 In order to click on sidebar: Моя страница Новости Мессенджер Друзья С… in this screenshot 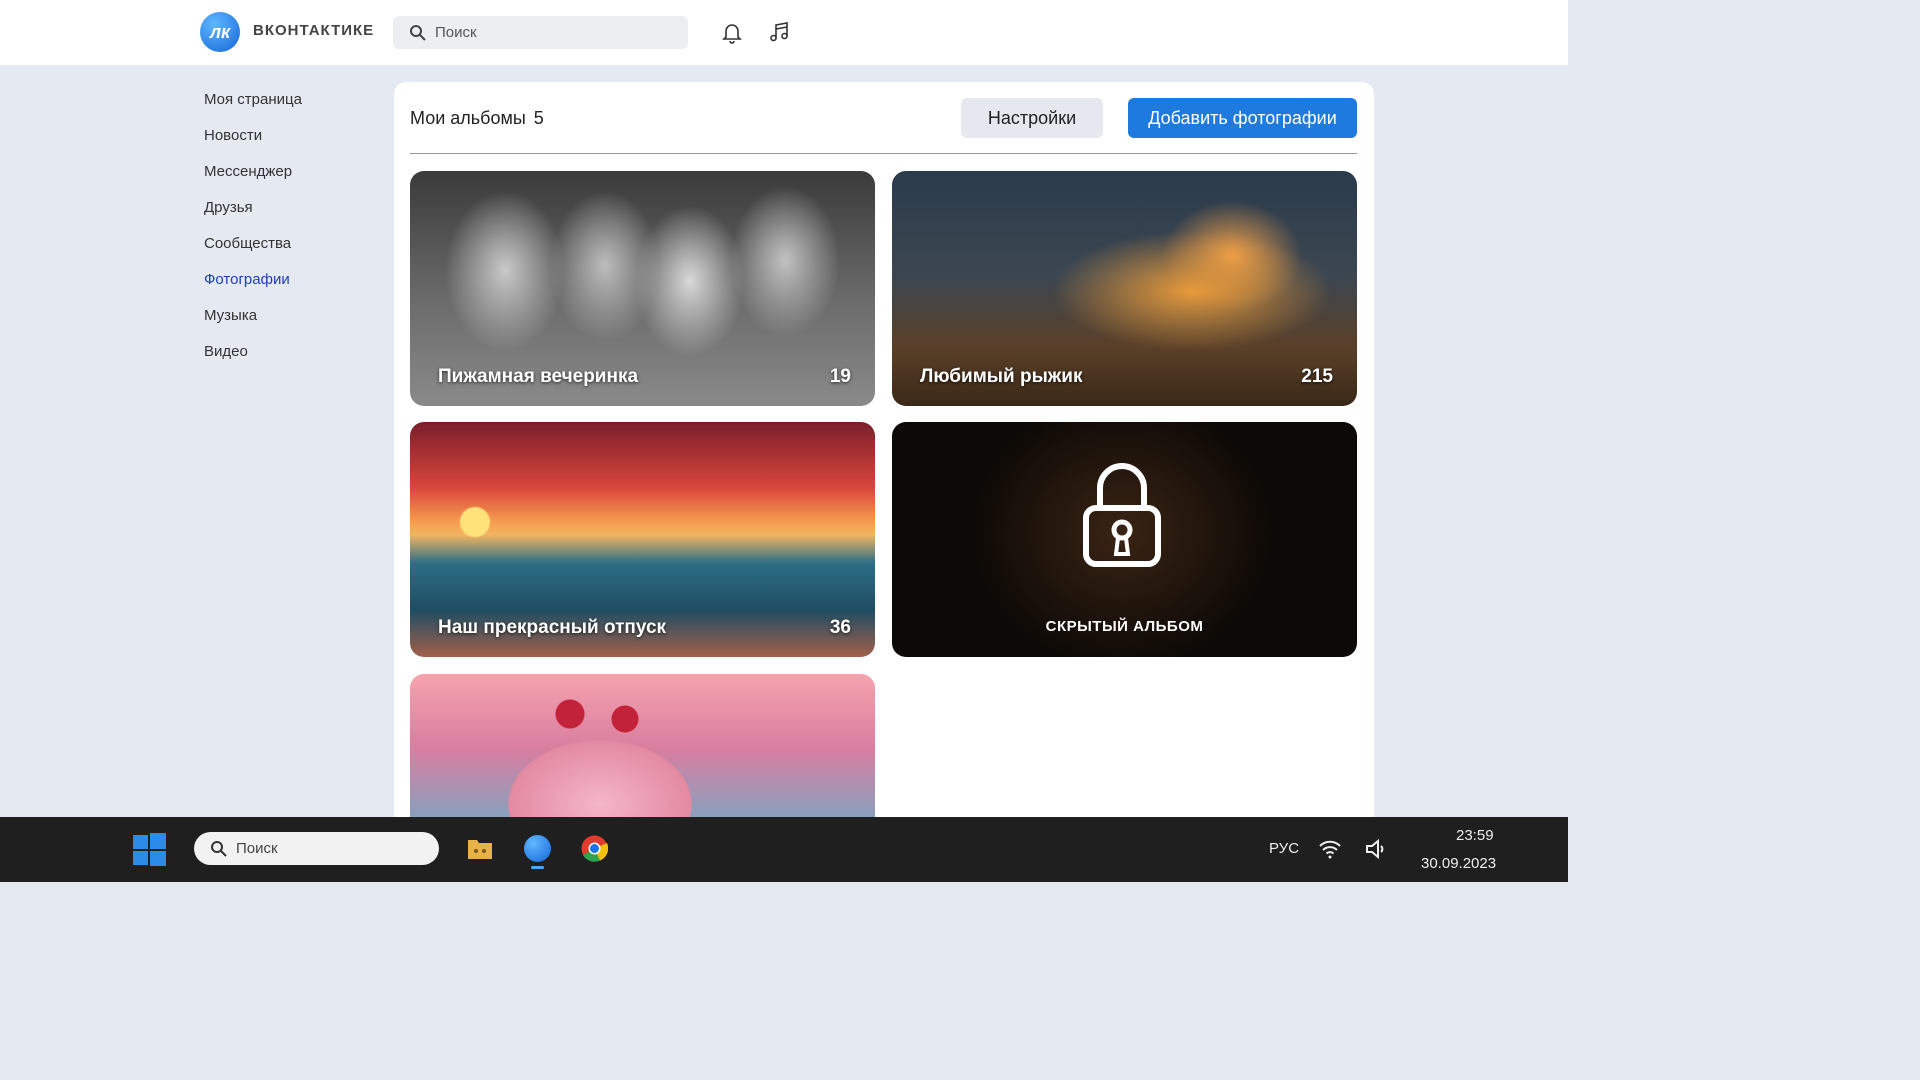, I will do `click(253, 232)`.